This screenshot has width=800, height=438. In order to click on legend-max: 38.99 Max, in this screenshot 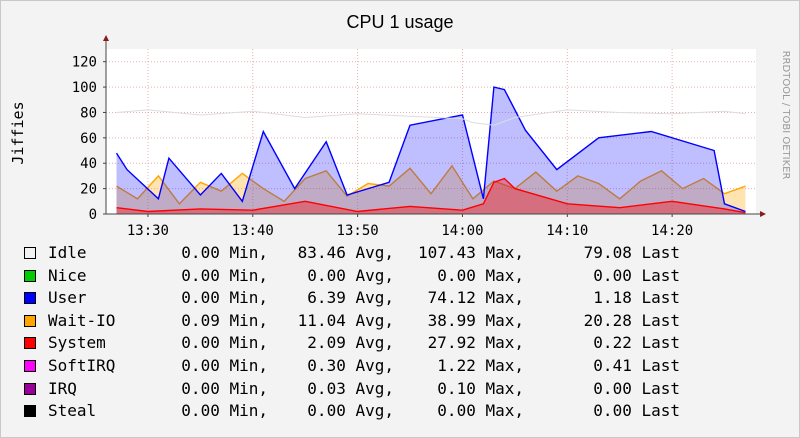, I will do `click(475, 320)`.